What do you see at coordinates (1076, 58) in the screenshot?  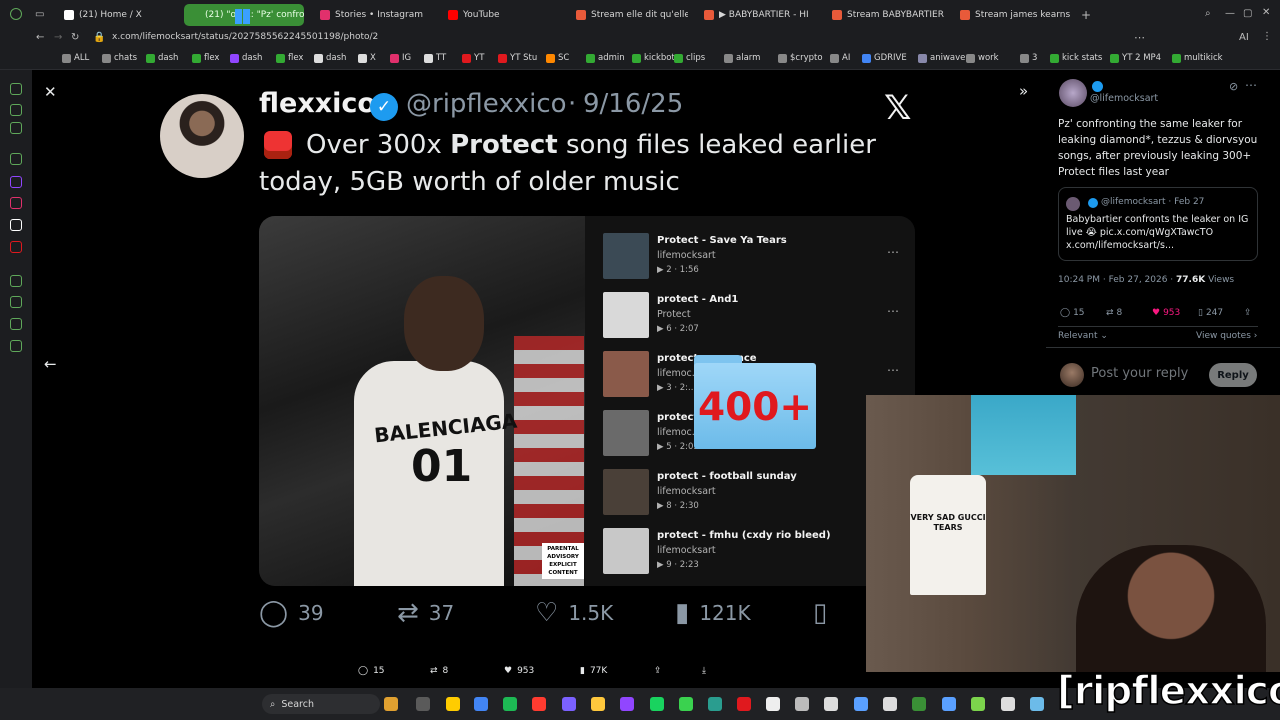 I see `bookmark-item: kick stats` at bounding box center [1076, 58].